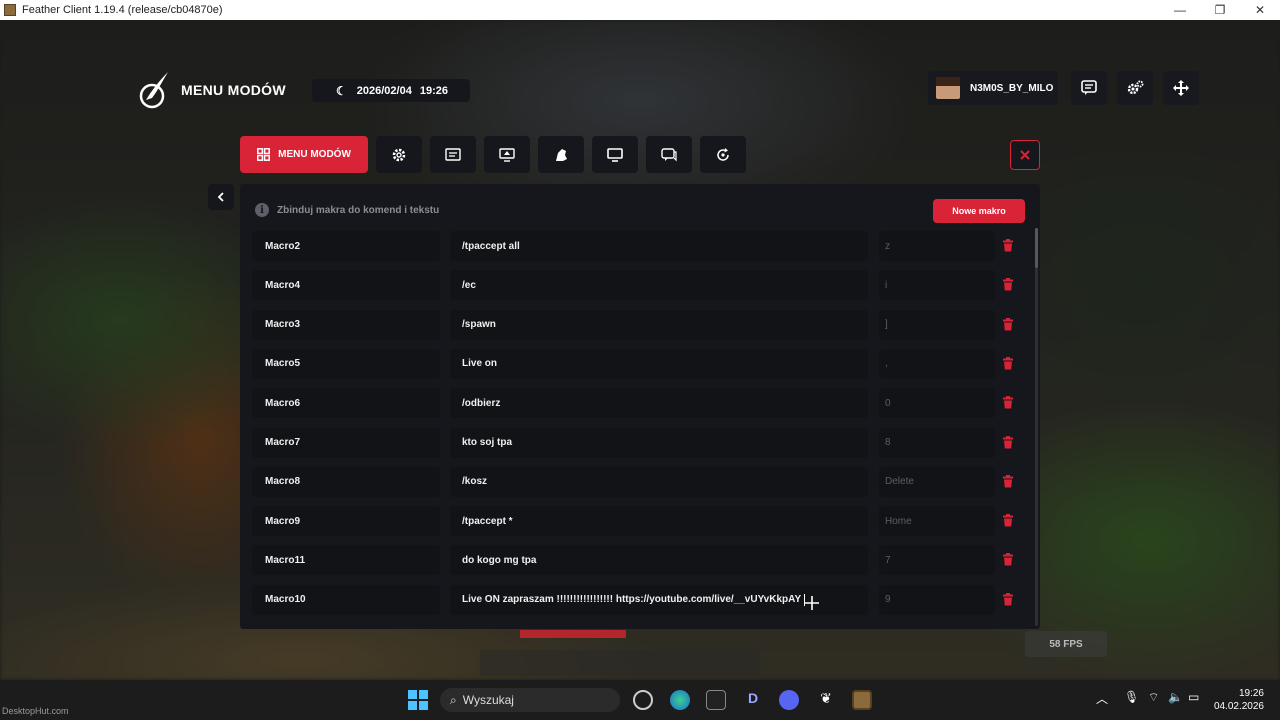 This screenshot has width=1280, height=720. What do you see at coordinates (680, 700) in the screenshot?
I see `edge-browser-icon` at bounding box center [680, 700].